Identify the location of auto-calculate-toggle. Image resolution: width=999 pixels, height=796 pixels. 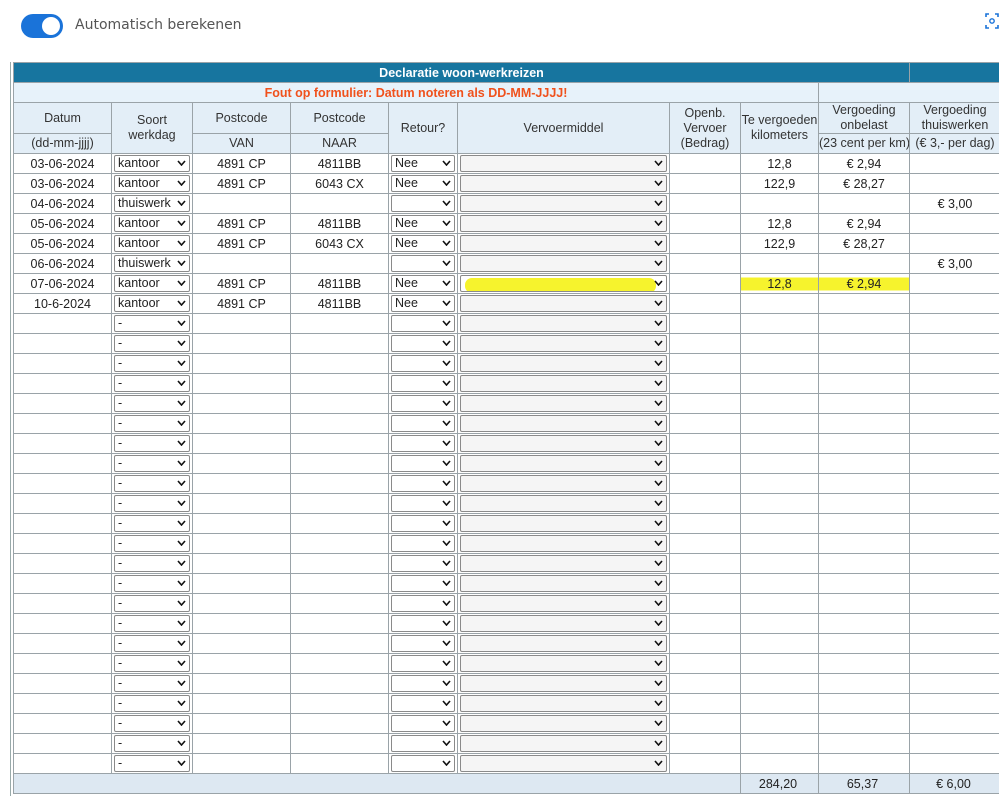
(42, 26).